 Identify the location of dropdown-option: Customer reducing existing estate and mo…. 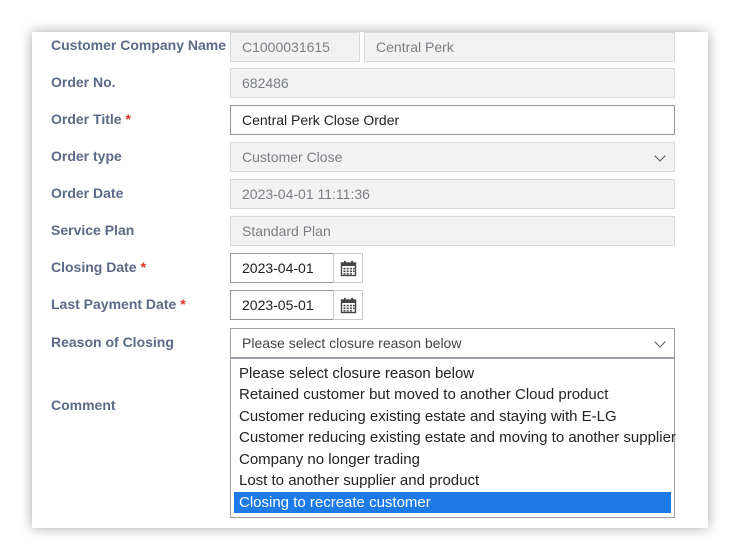
(455, 437).